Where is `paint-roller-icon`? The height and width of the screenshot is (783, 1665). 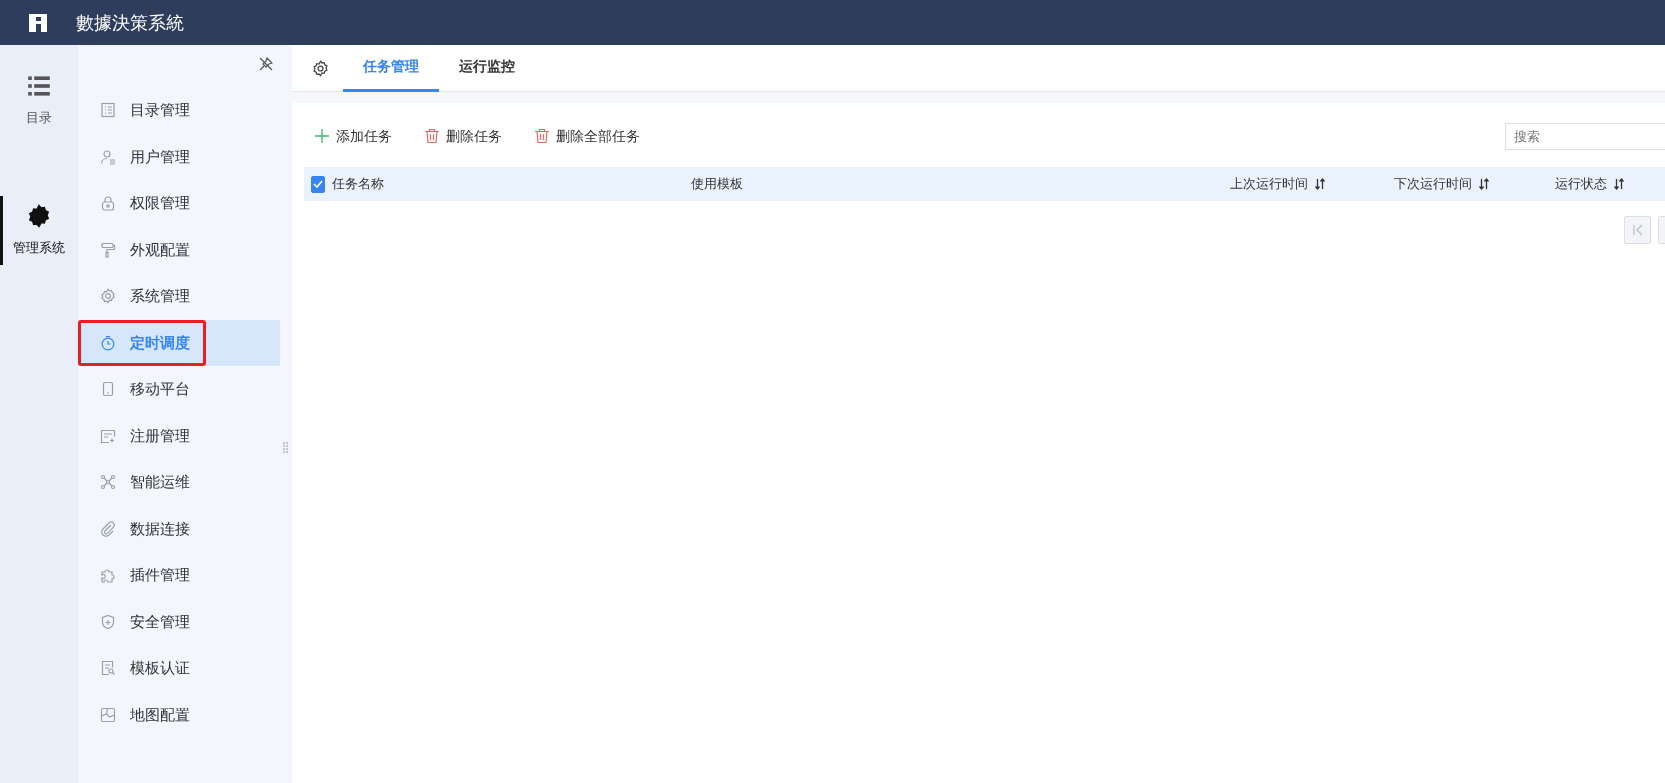 paint-roller-icon is located at coordinates (108, 249).